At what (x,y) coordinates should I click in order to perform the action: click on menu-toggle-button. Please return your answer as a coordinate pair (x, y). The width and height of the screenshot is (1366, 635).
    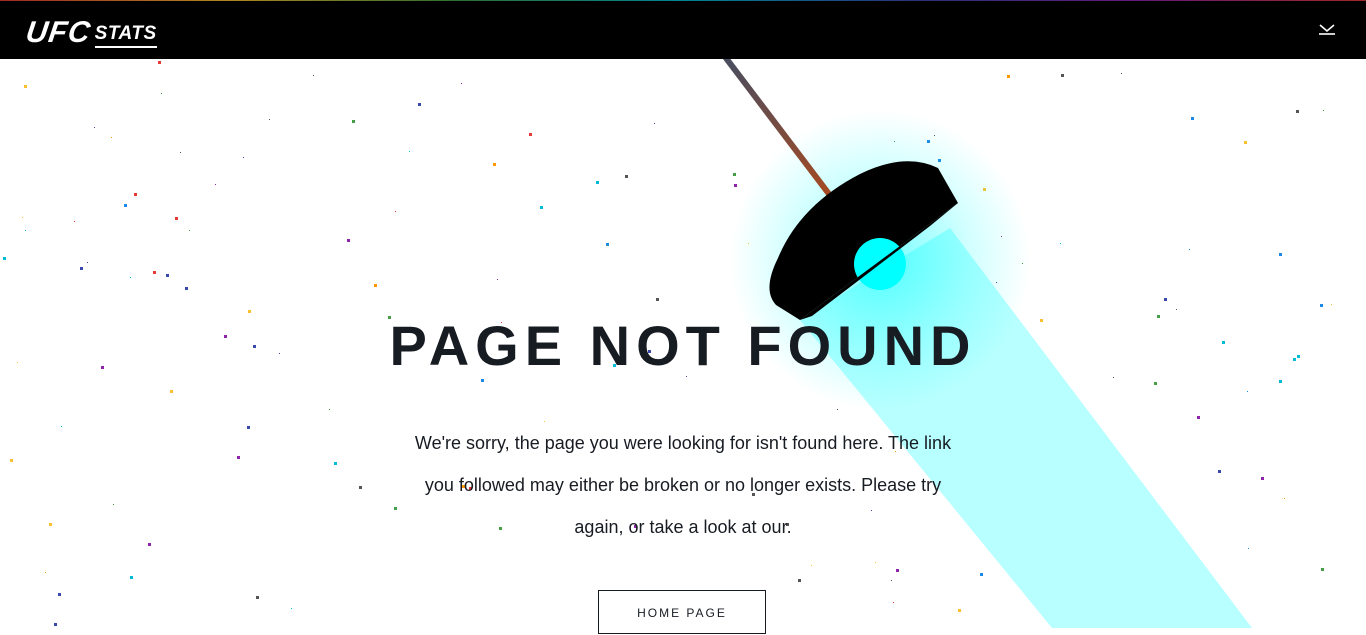
    Looking at the image, I should click on (1327, 29).